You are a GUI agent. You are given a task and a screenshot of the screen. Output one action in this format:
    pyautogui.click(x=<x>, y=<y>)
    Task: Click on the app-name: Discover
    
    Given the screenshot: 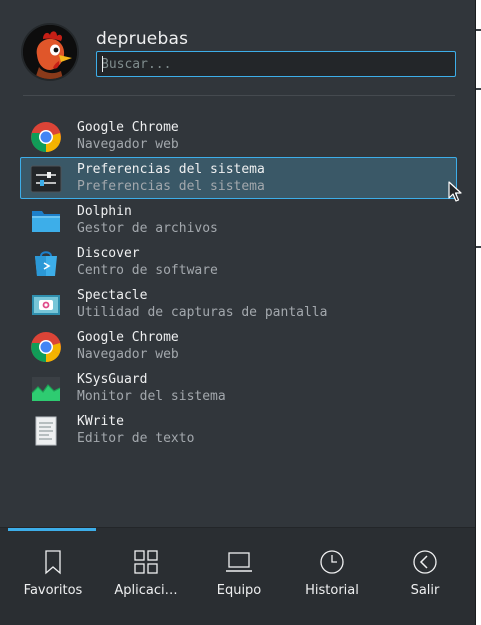 What is the action you would take?
    pyautogui.click(x=108, y=253)
    